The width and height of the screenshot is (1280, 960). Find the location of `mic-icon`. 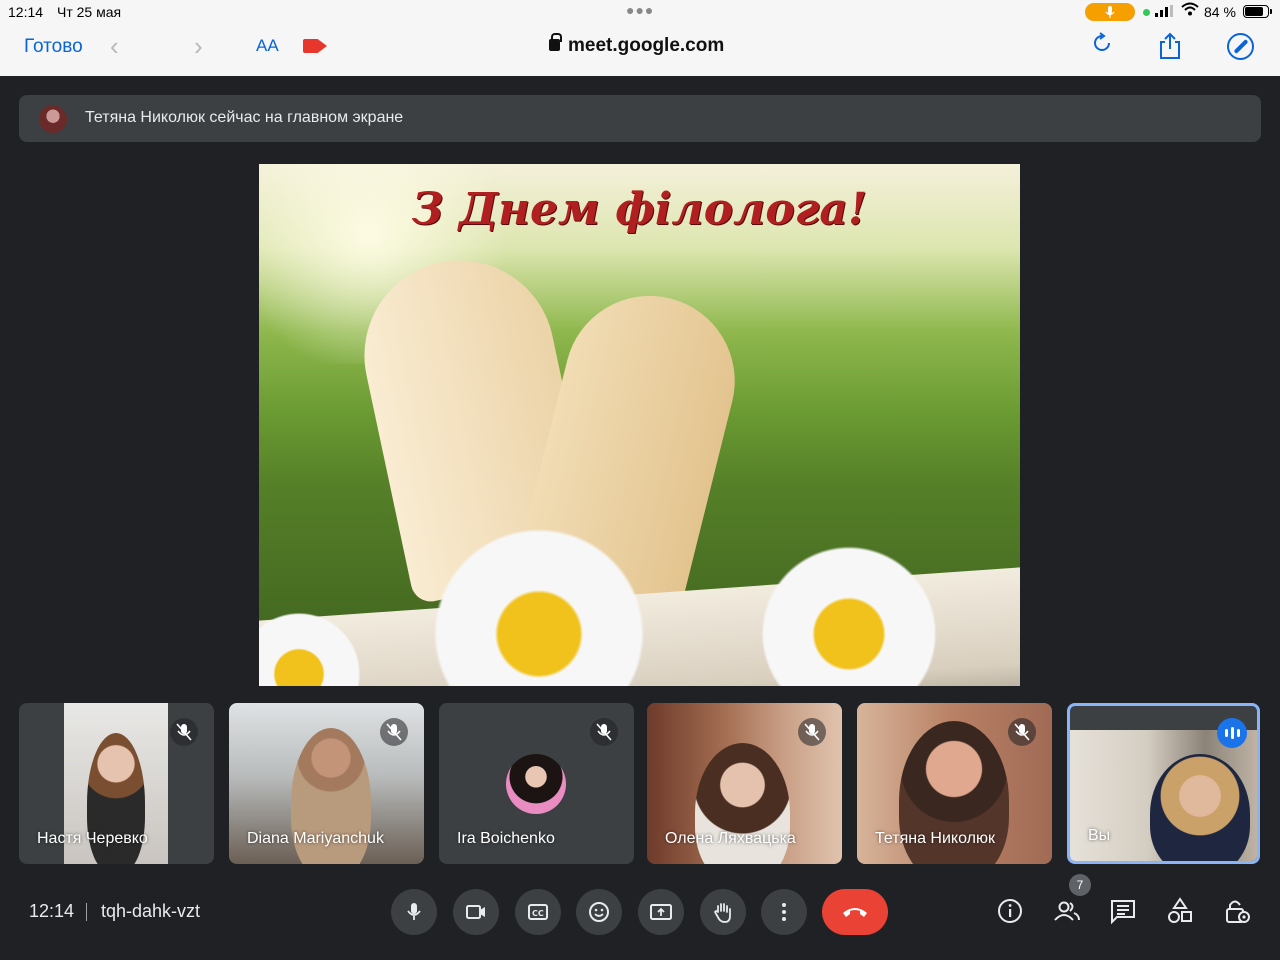

mic-icon is located at coordinates (414, 911).